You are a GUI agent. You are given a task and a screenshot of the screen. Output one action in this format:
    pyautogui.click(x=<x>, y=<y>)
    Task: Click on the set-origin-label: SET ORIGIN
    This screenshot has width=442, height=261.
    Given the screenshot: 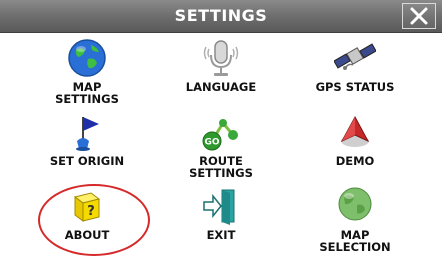 What is the action you would take?
    pyautogui.click(x=87, y=161)
    